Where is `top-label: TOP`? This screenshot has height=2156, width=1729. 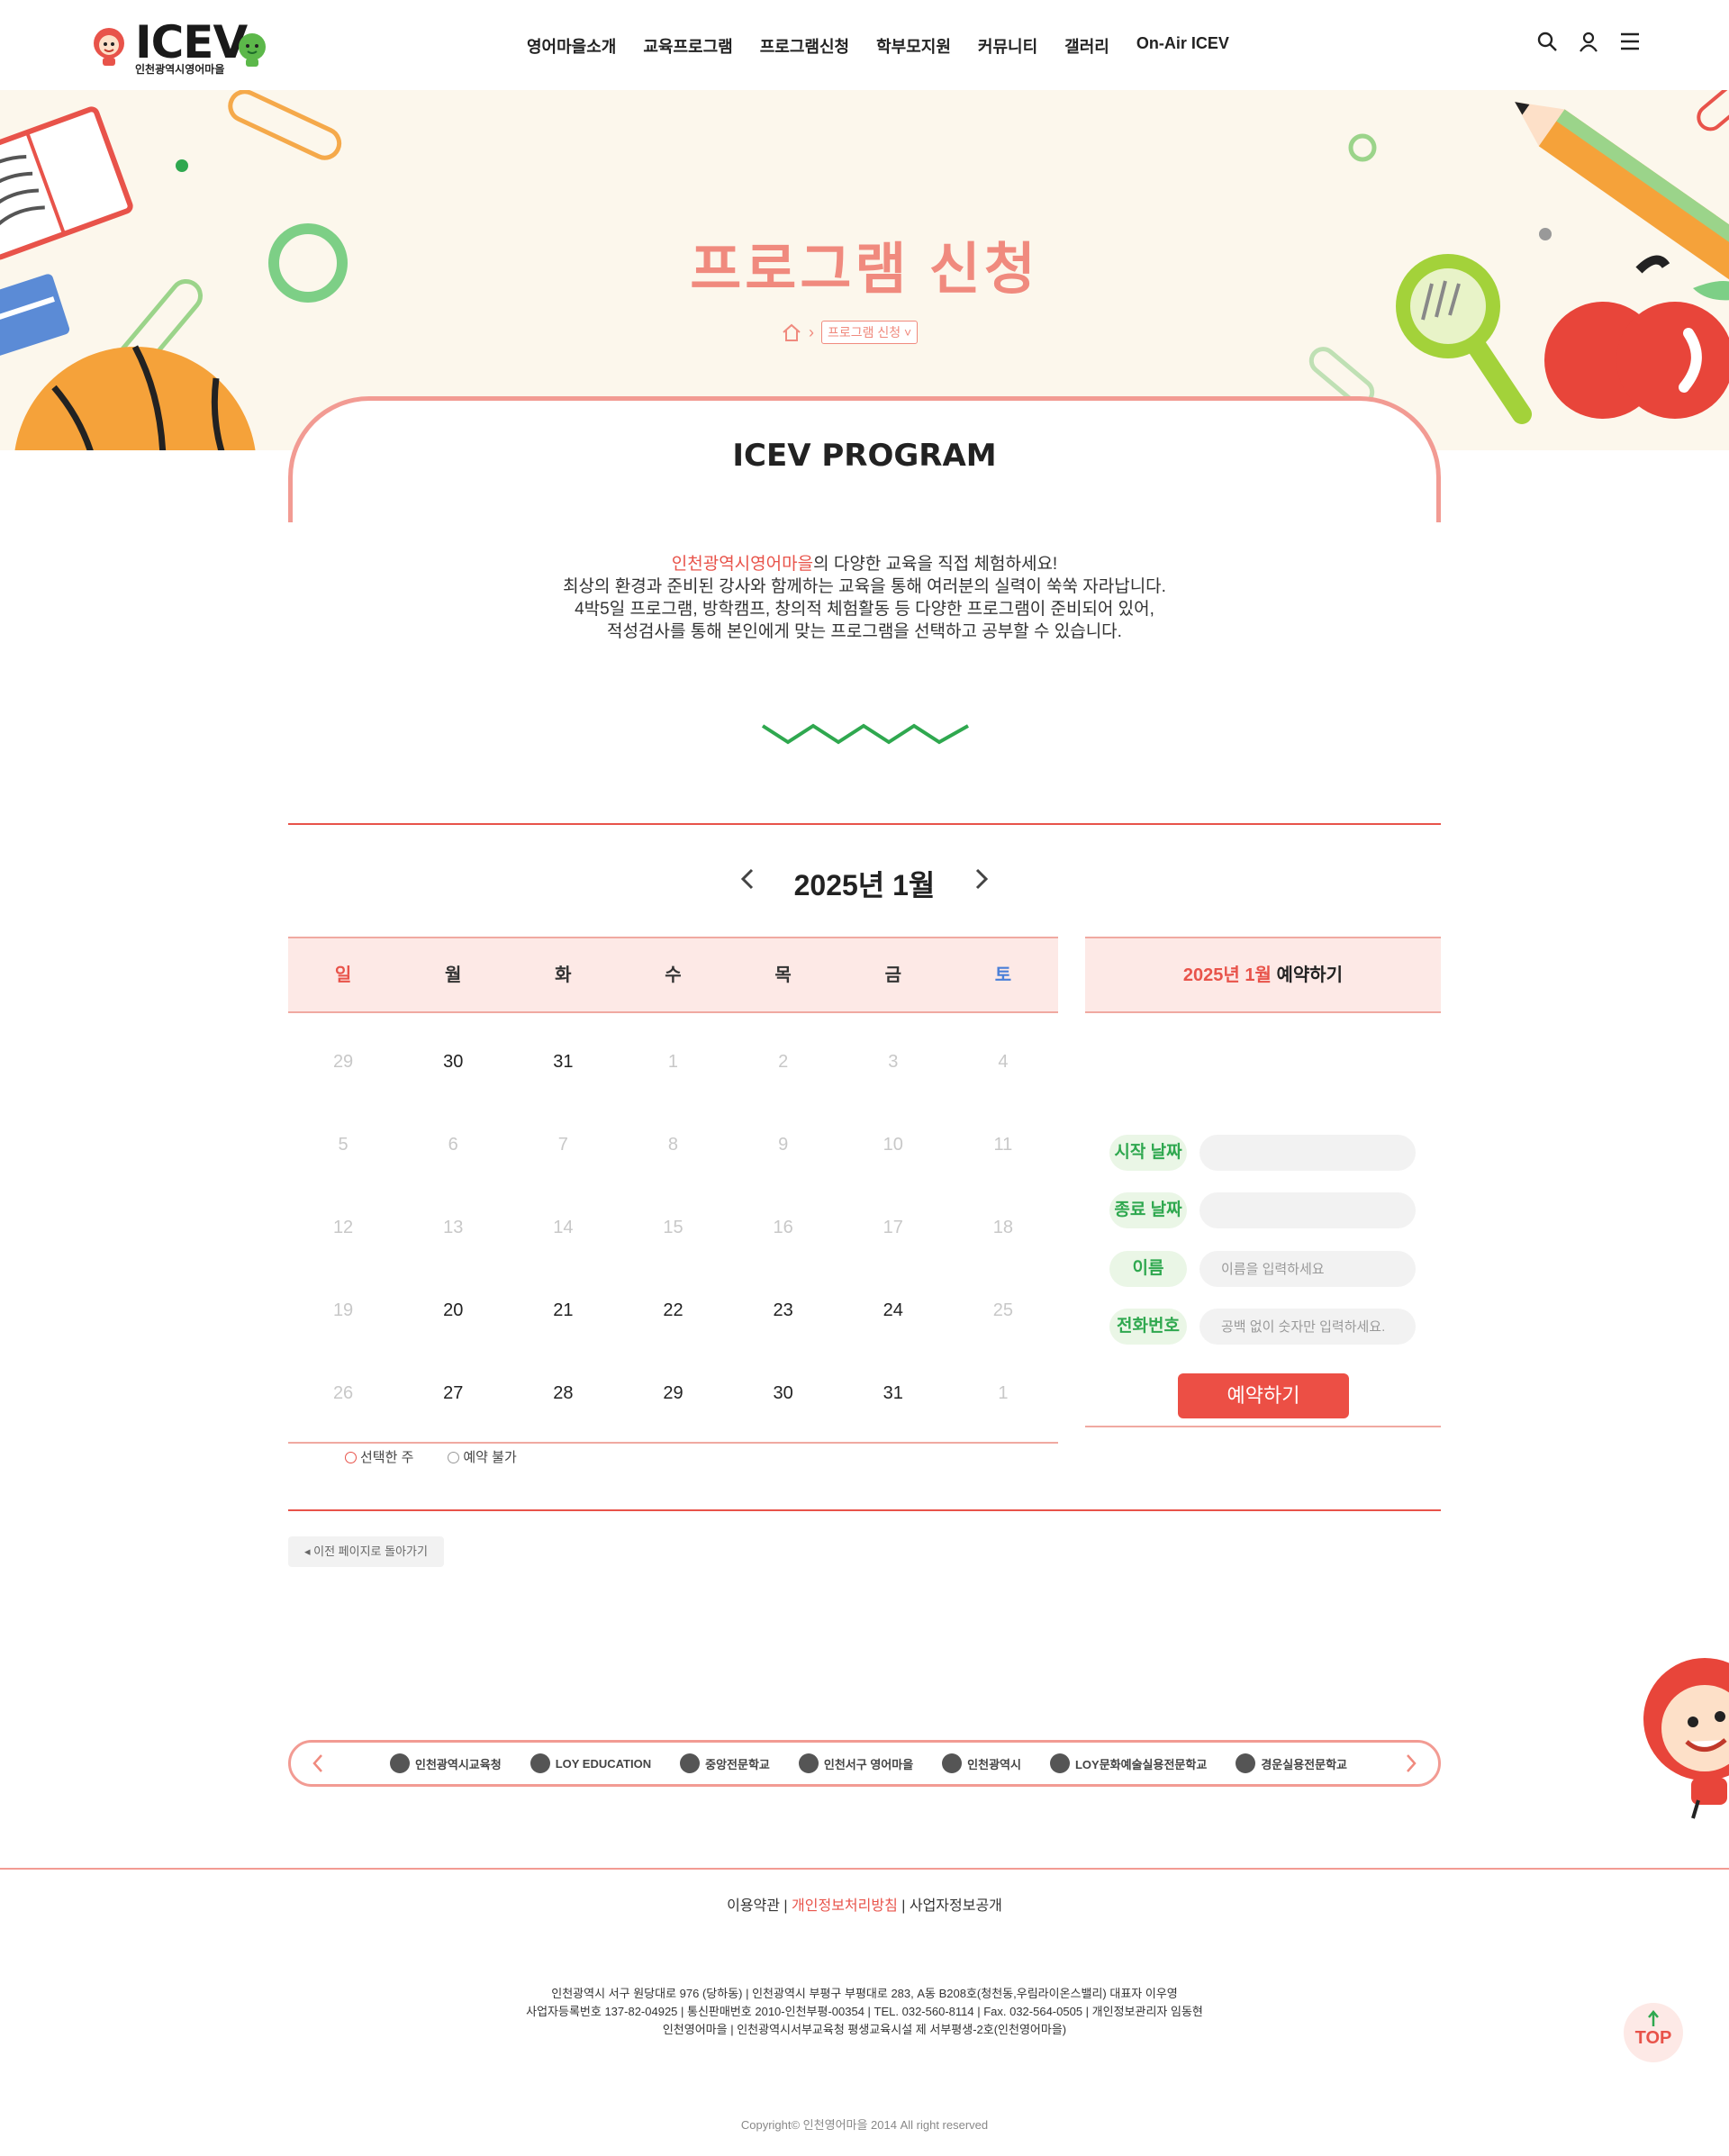 top-label: TOP is located at coordinates (1653, 2038).